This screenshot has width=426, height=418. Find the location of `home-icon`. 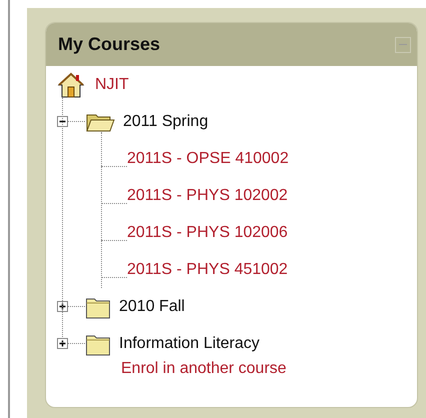

home-icon is located at coordinates (71, 85).